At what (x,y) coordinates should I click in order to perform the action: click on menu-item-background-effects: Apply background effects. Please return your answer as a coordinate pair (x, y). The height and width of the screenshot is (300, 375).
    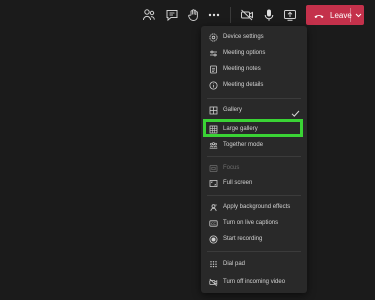
    Looking at the image, I should click on (254, 207).